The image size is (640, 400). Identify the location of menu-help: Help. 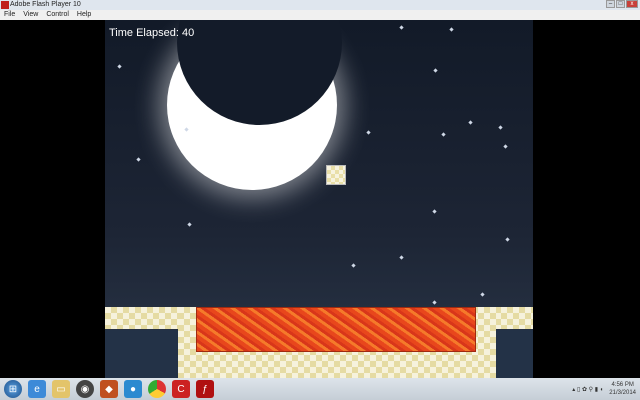
(84, 15).